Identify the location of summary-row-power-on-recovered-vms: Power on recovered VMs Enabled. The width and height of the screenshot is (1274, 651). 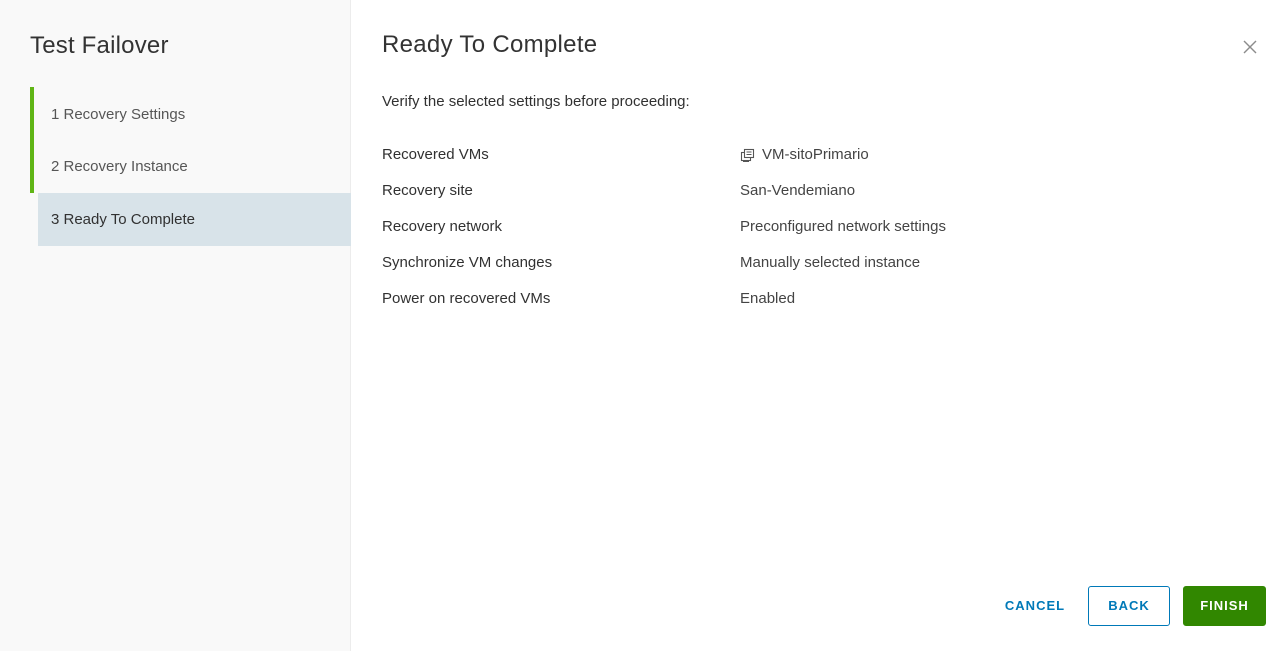
(792, 307).